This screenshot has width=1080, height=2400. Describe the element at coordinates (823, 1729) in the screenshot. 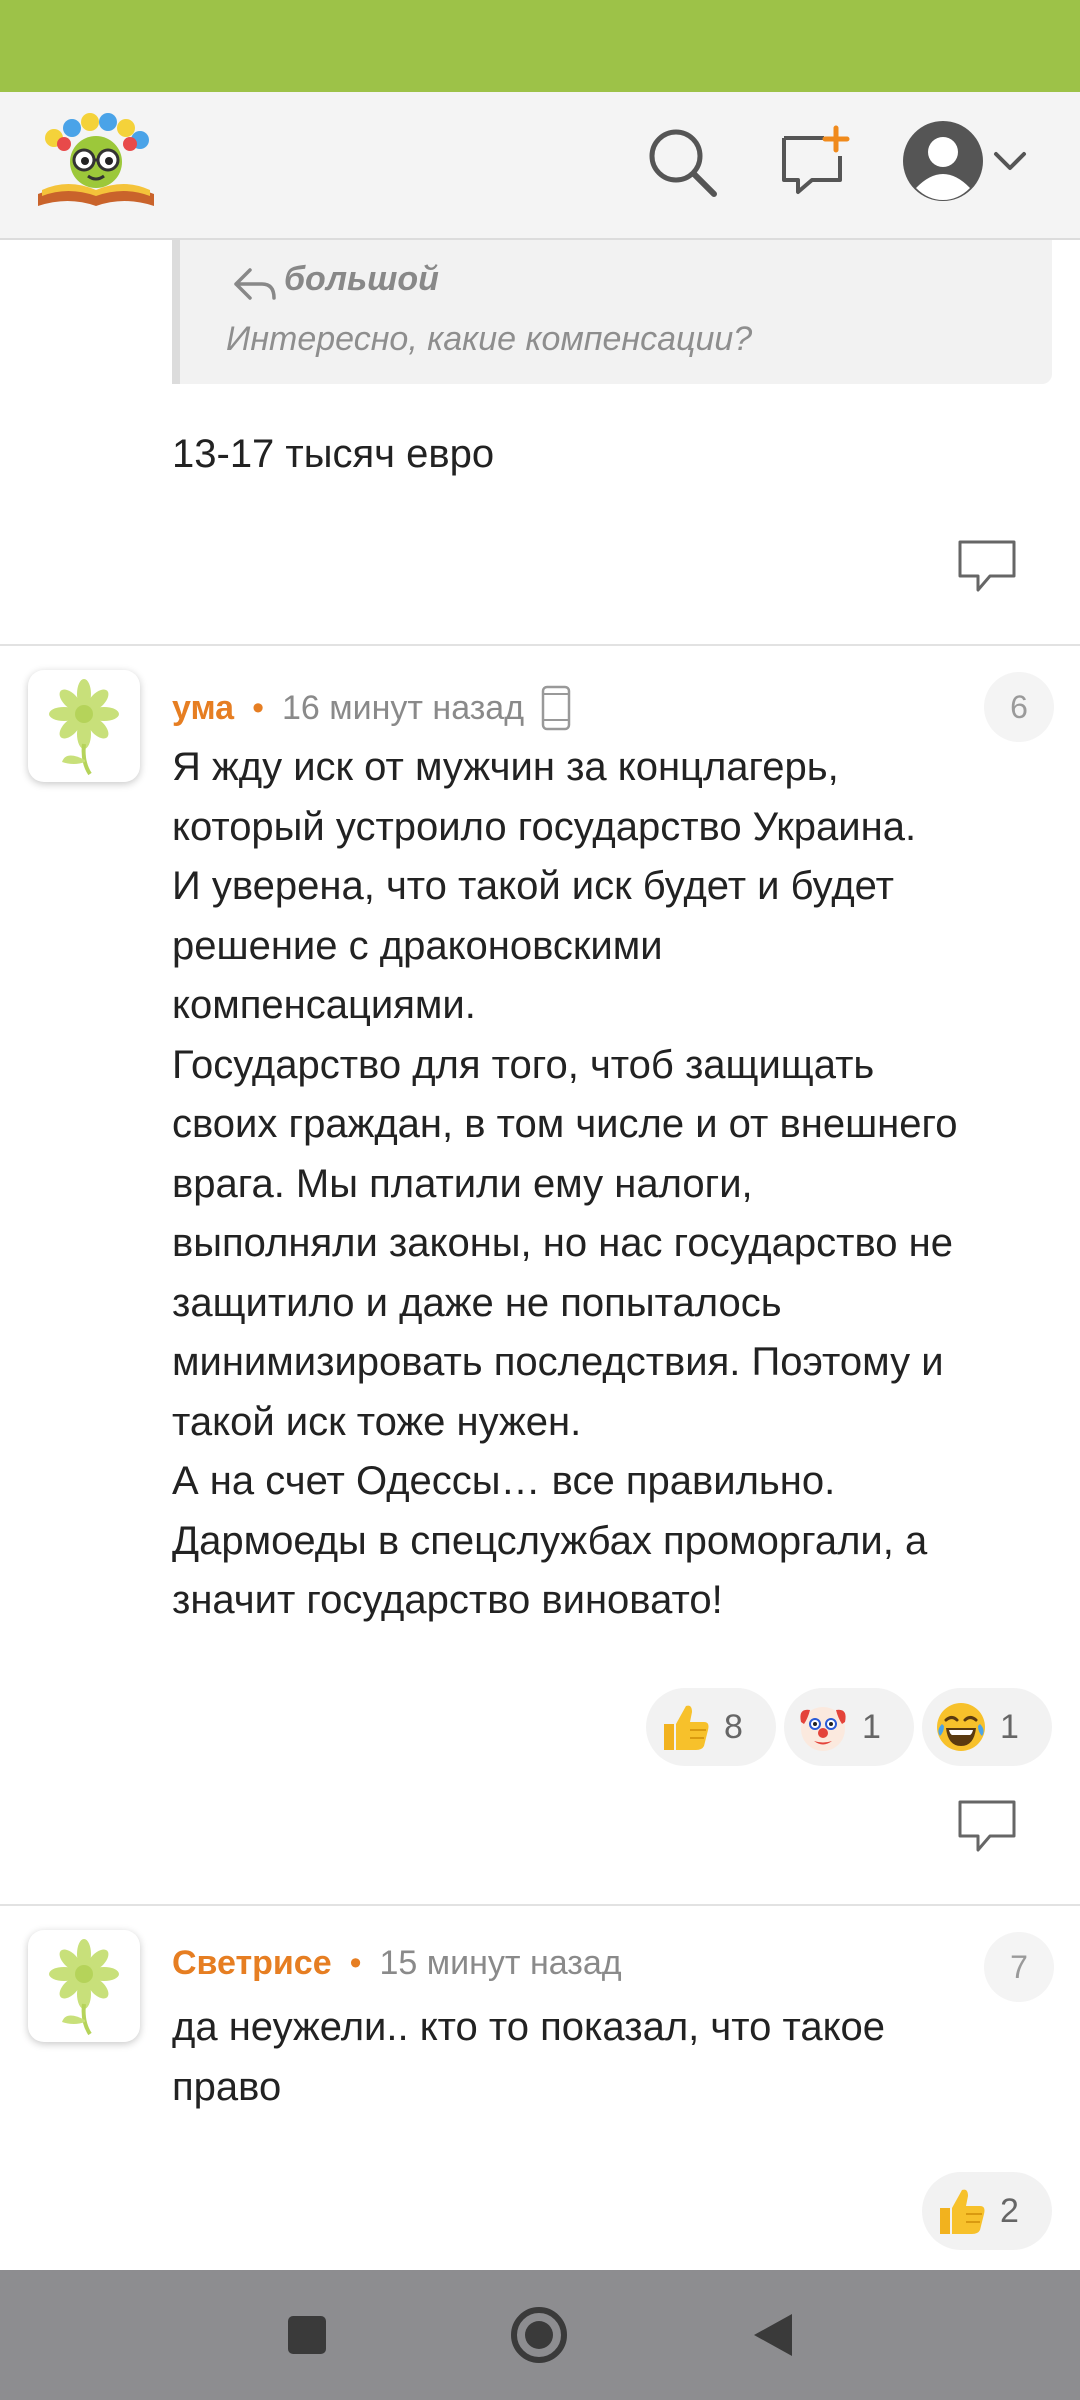

I see `clown-icon` at that location.